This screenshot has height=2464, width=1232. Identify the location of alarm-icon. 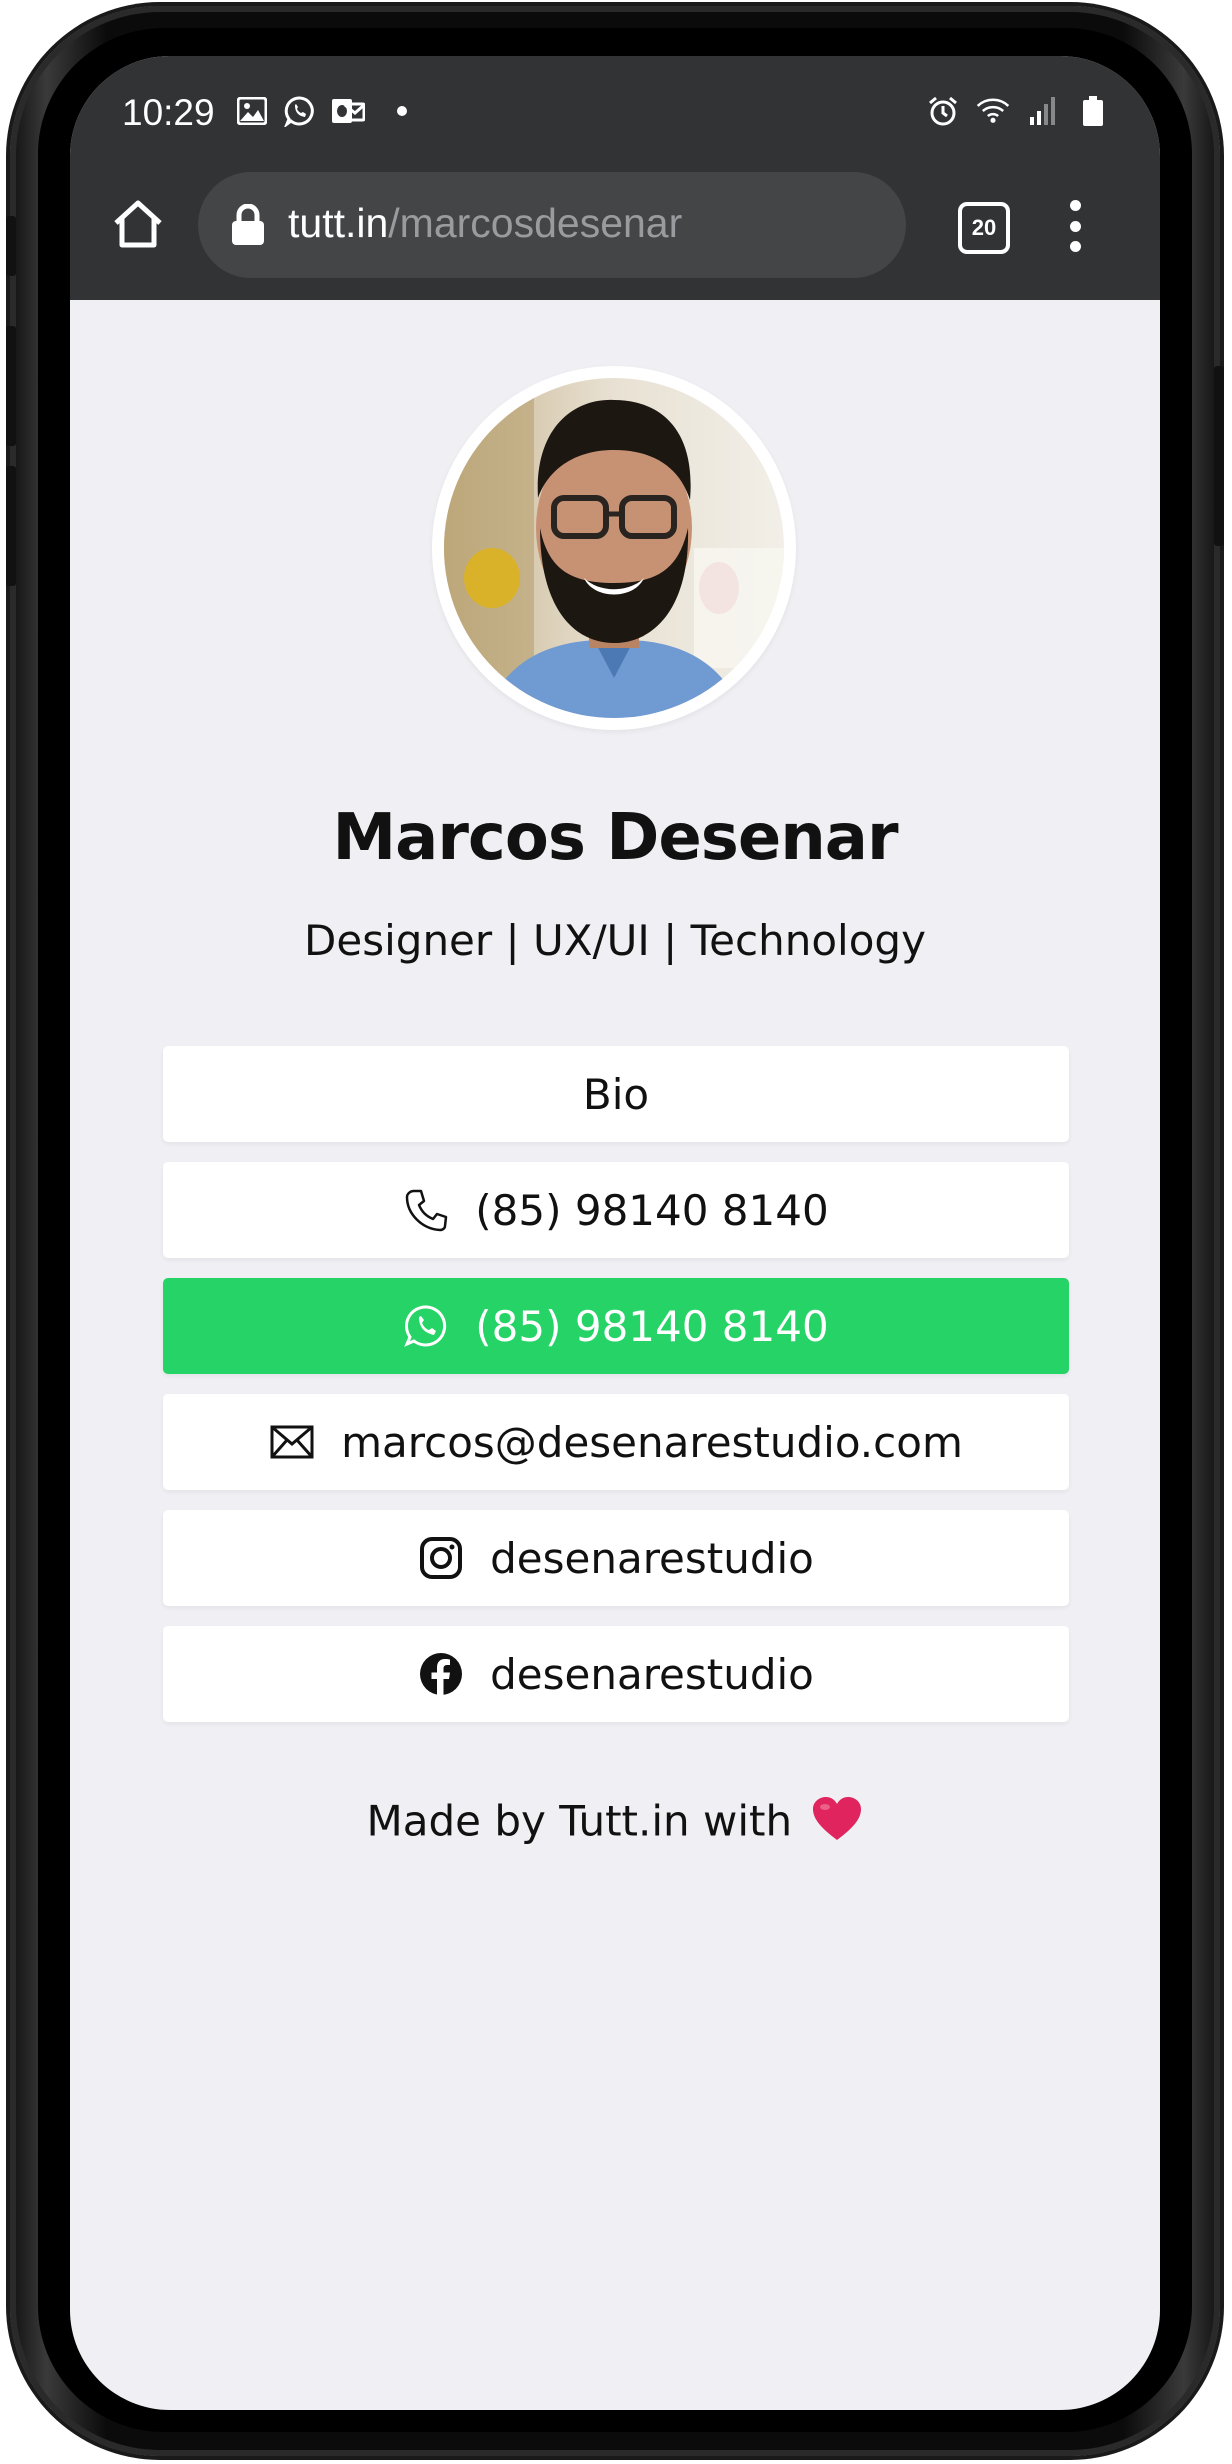
(943, 111).